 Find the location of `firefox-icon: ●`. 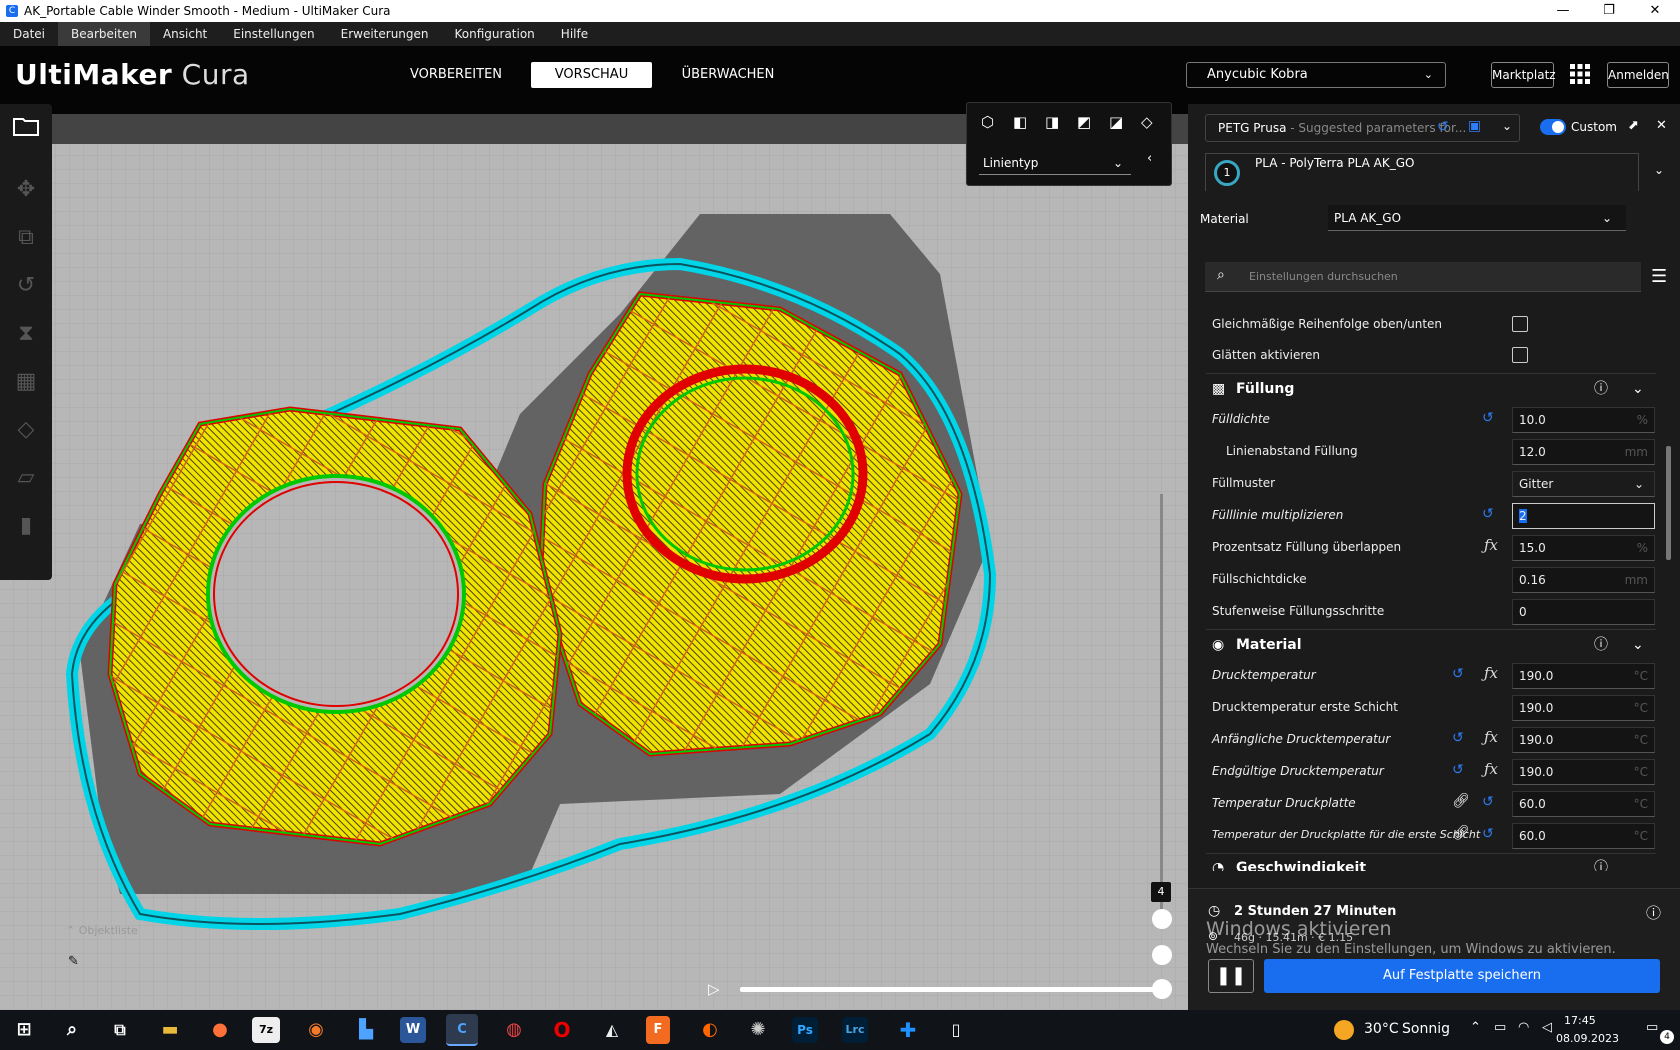

firefox-icon: ● is located at coordinates (220, 1030).